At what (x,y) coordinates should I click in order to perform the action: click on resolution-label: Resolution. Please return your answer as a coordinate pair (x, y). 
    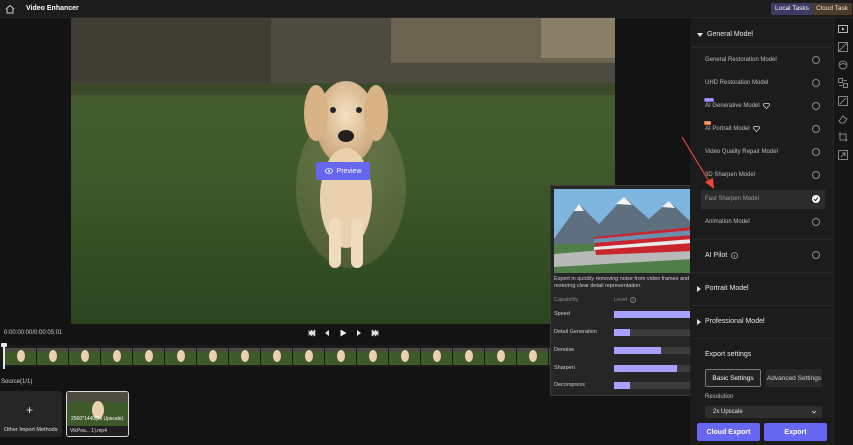
    Looking at the image, I should click on (719, 397).